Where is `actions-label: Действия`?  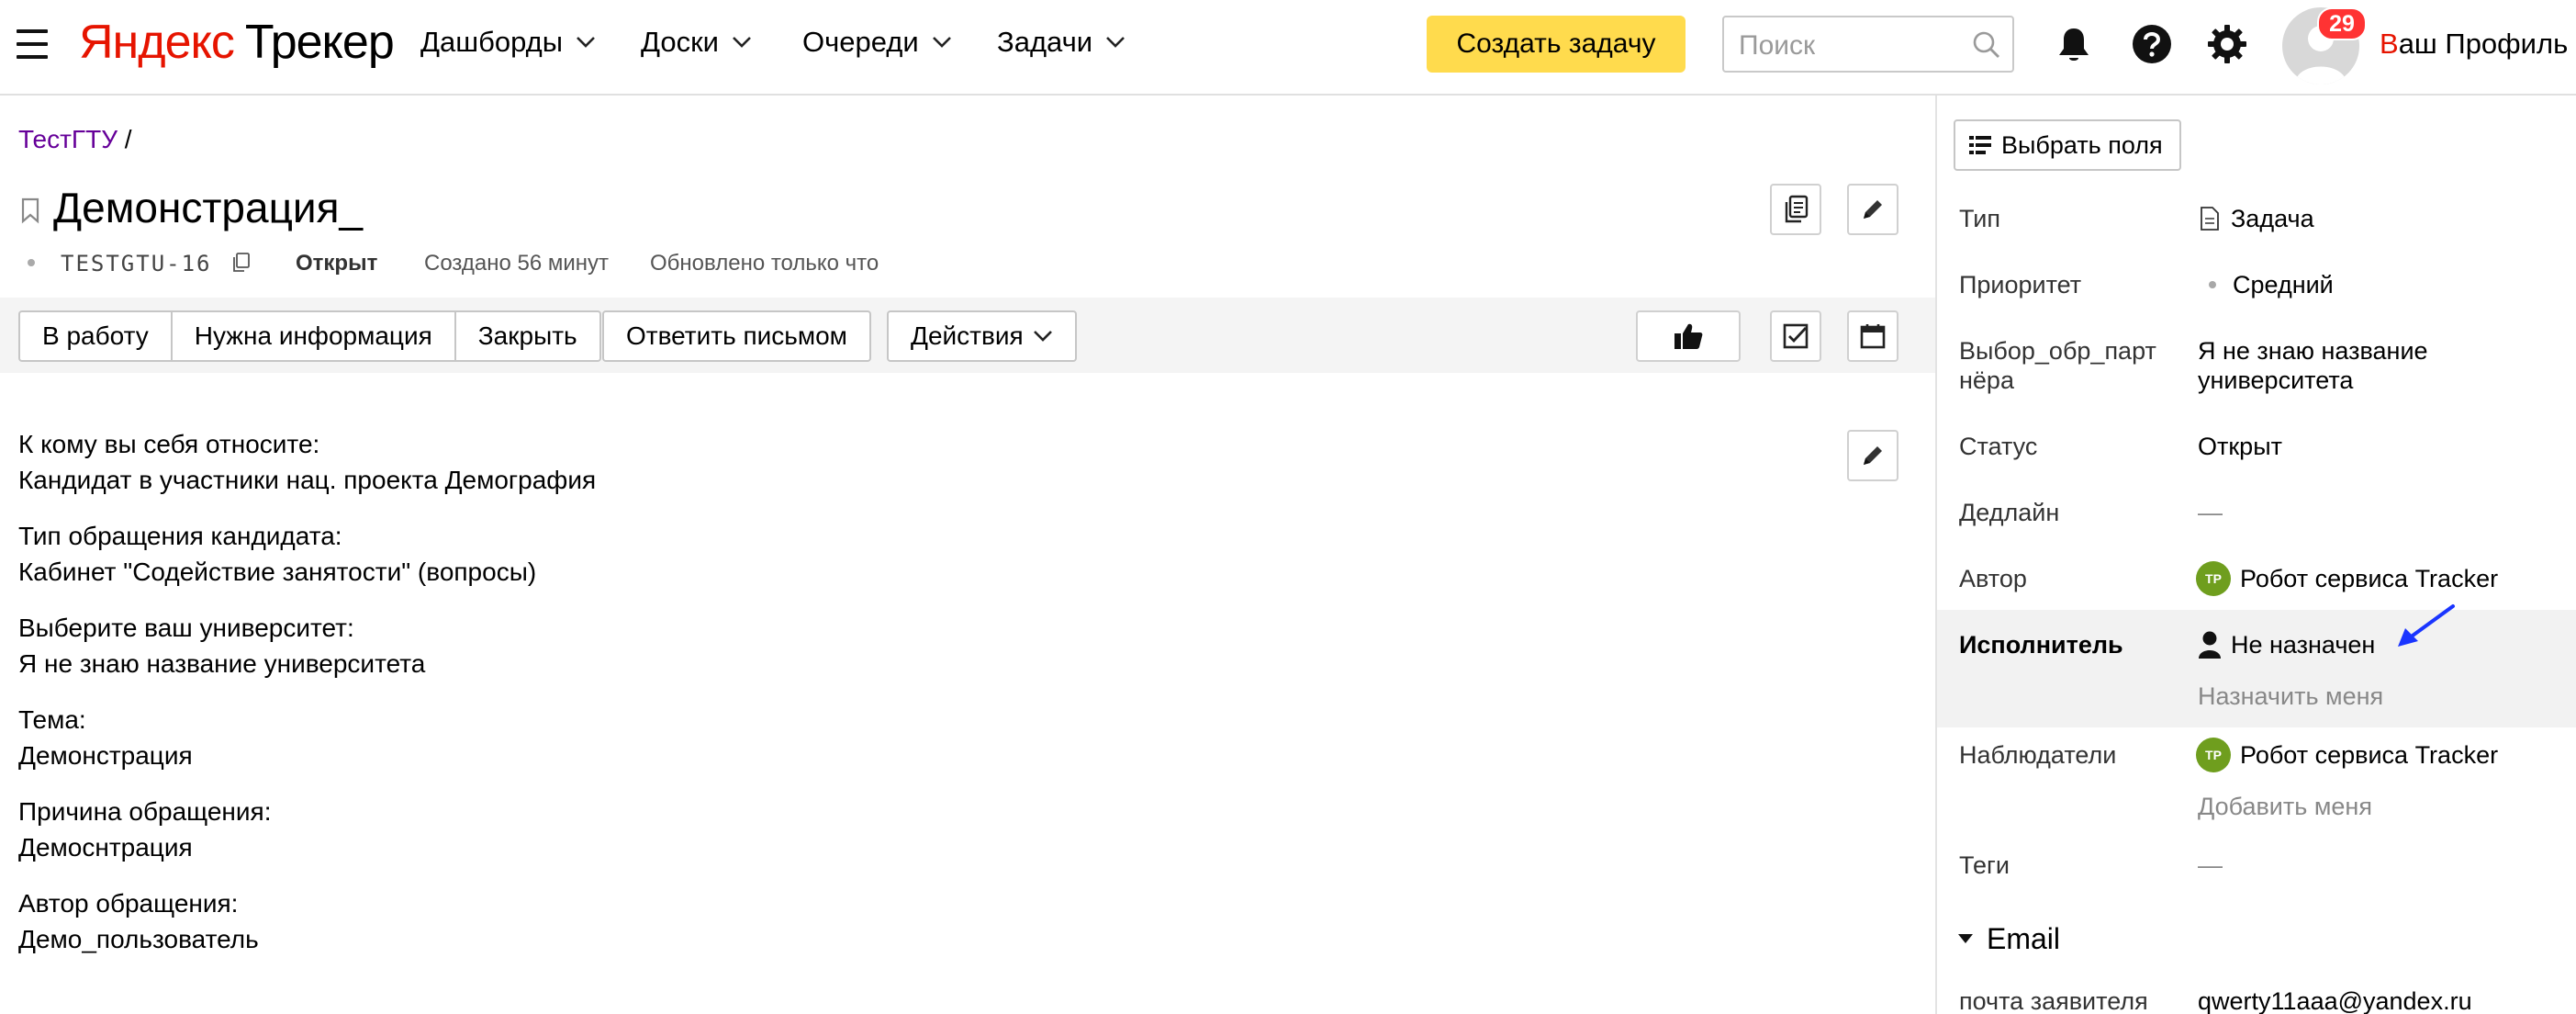
actions-label: Действия is located at coordinates (967, 335).